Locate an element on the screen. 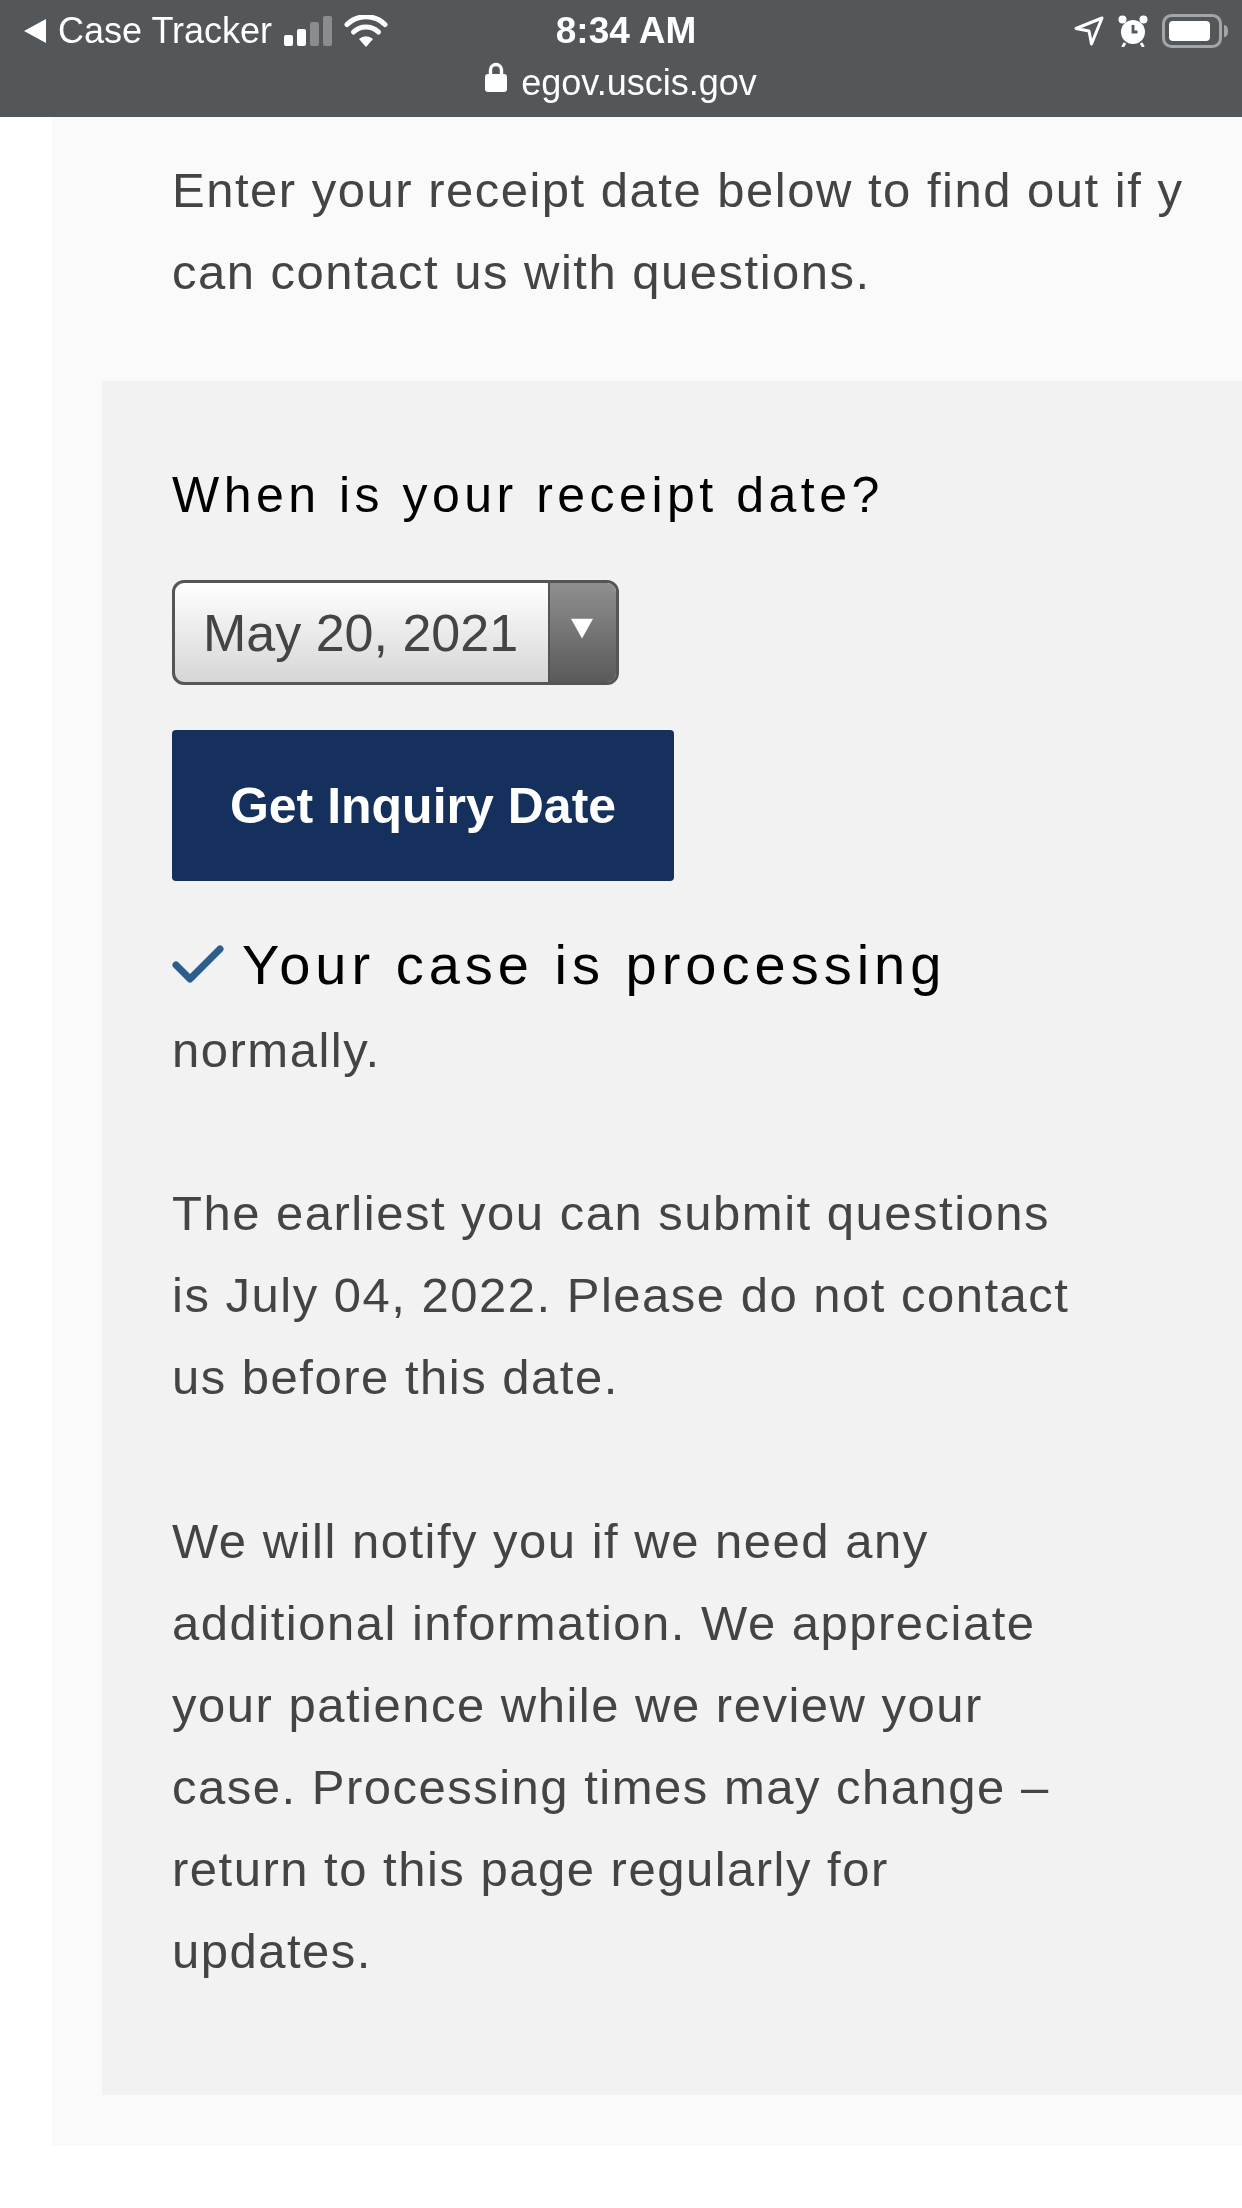 This screenshot has width=1242, height=2208. back-triangle-icon is located at coordinates (35, 31).